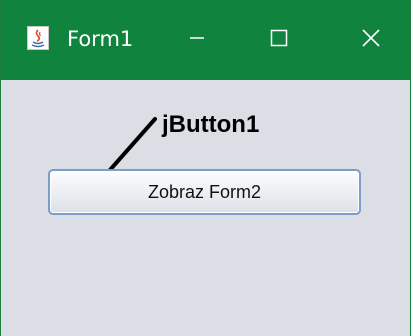 The height and width of the screenshot is (336, 413). I want to click on maximize-icon, so click(279, 38).